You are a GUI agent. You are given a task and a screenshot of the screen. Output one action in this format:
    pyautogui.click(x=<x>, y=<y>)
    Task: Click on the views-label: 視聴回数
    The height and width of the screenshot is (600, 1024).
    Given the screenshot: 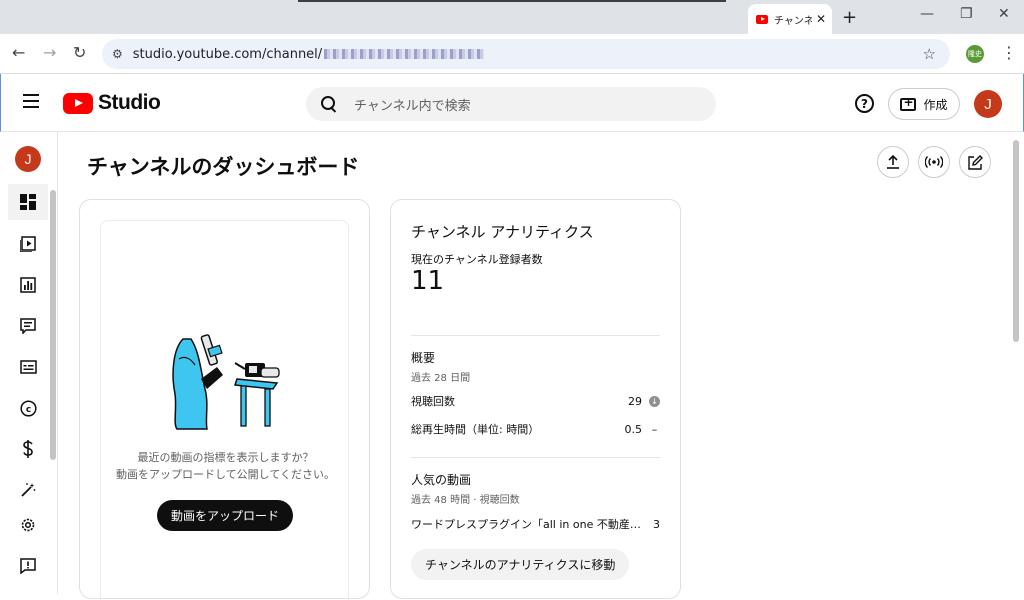 What is the action you would take?
    pyautogui.click(x=433, y=401)
    